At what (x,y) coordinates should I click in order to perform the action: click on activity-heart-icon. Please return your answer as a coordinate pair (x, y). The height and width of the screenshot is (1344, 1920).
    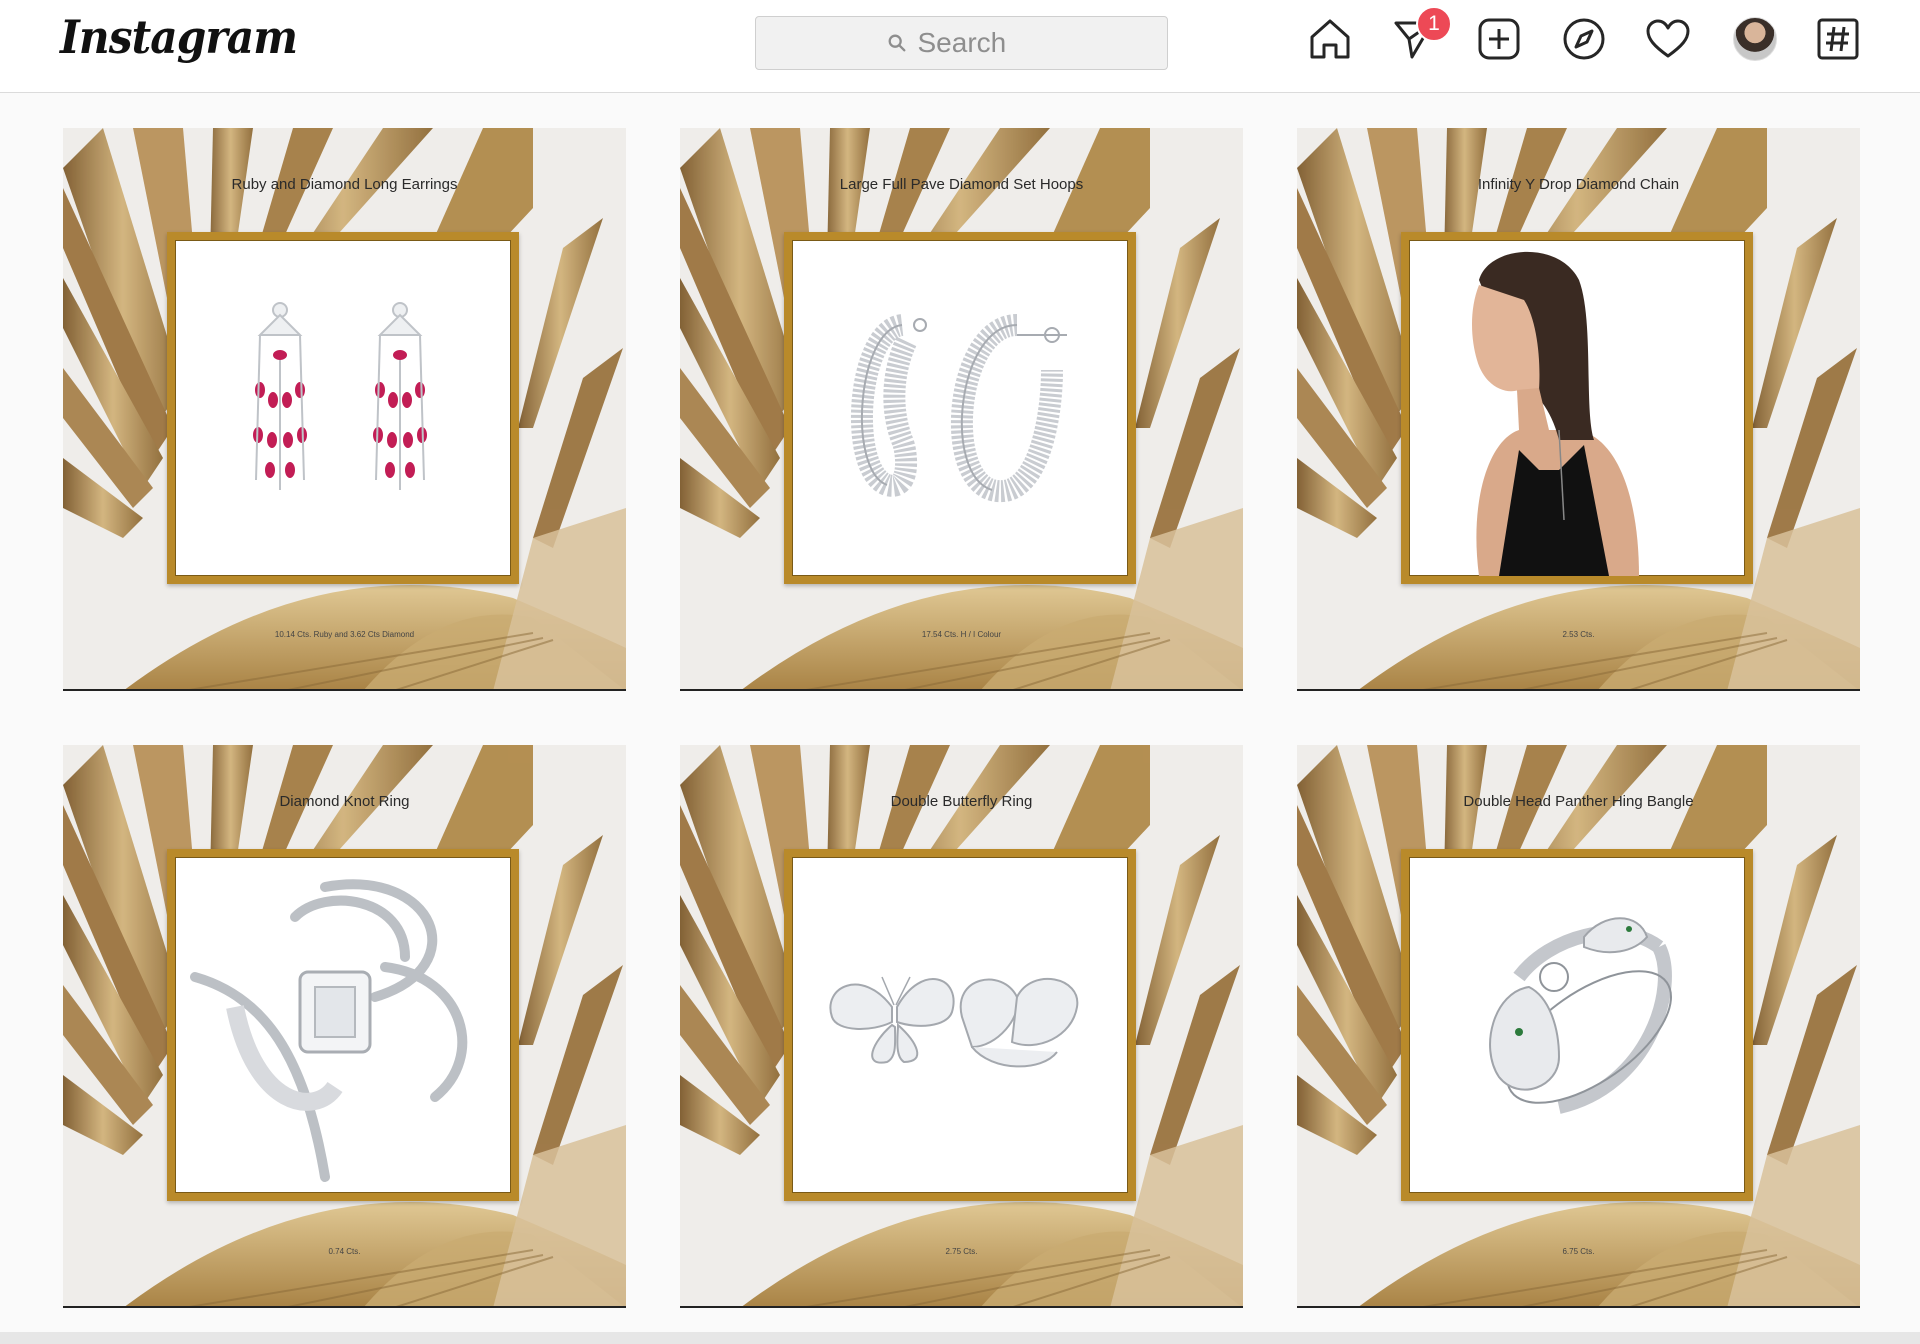
    Looking at the image, I should click on (1668, 39).